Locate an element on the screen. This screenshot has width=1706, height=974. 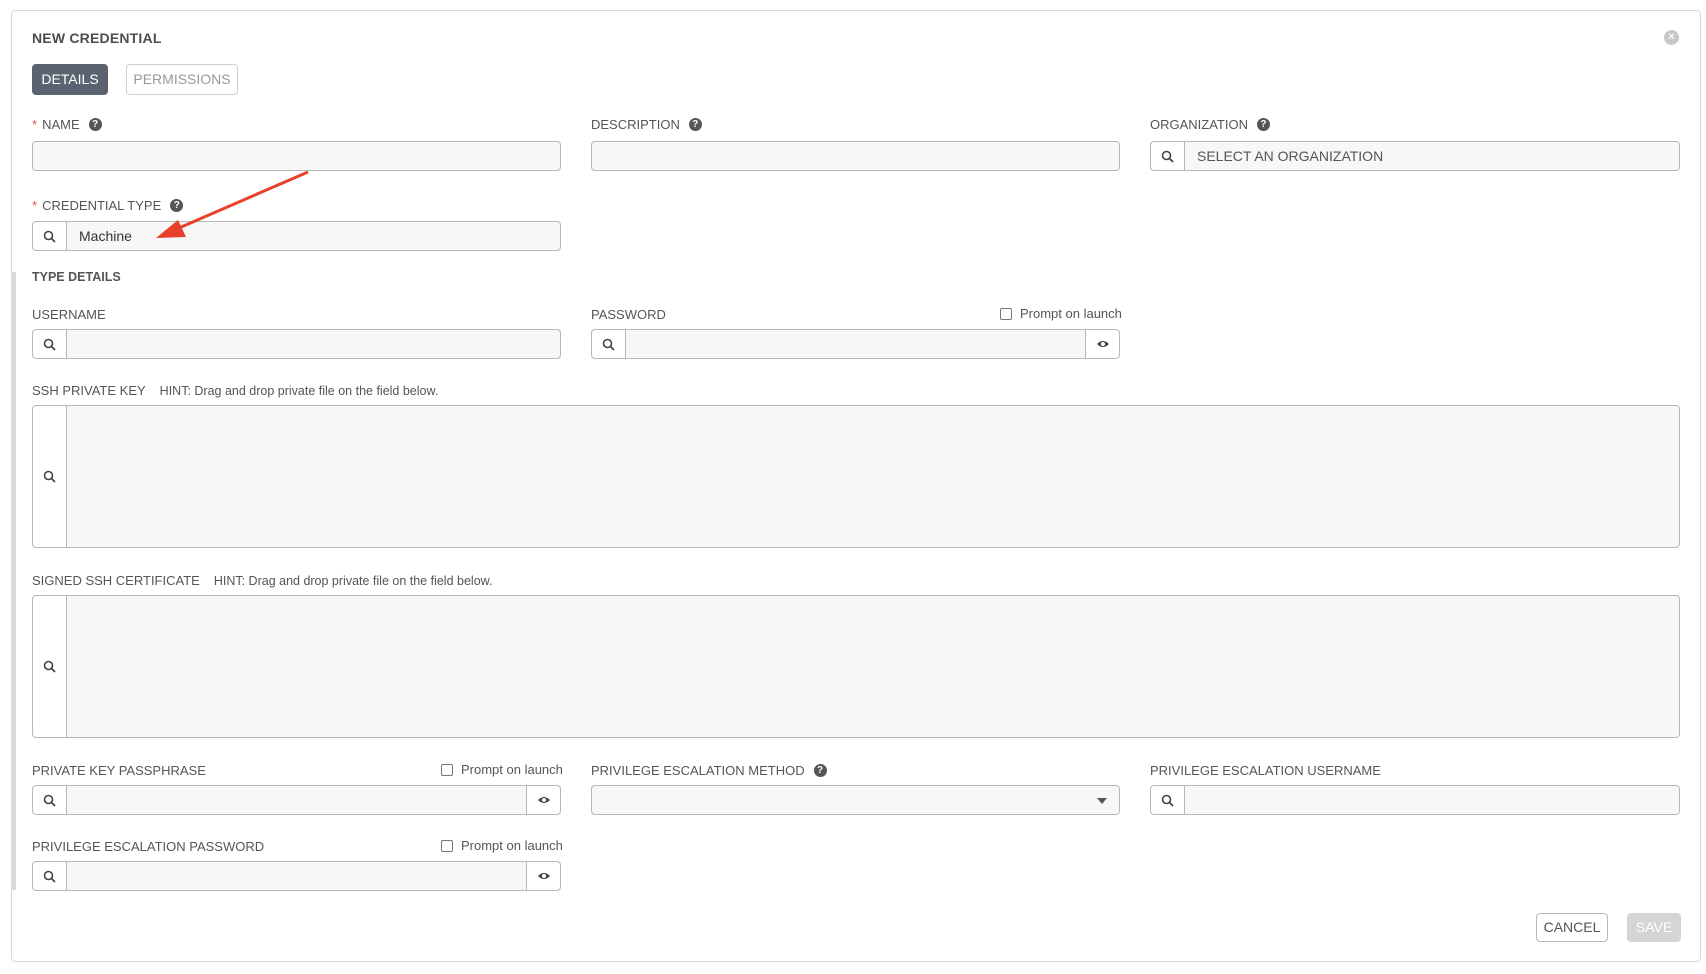
name-label-text: NAME is located at coordinates (61, 124).